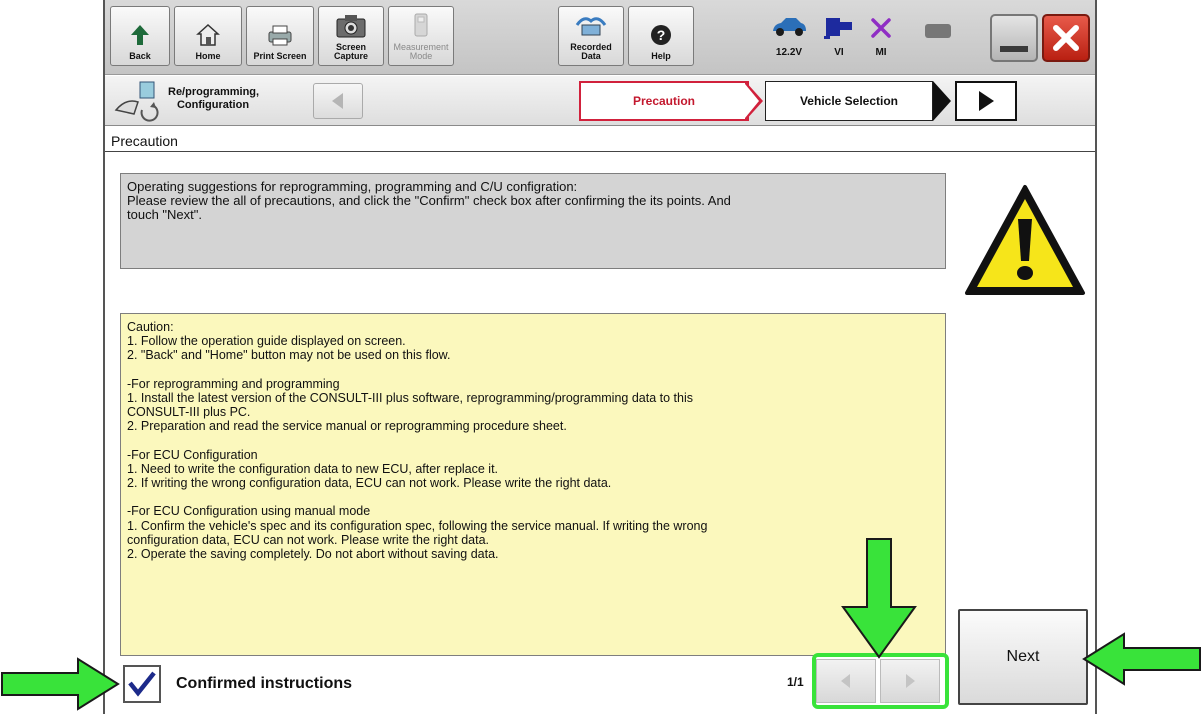  What do you see at coordinates (233, 383) in the screenshot?
I see `caution-line: -For reprogramming and programming` at bounding box center [233, 383].